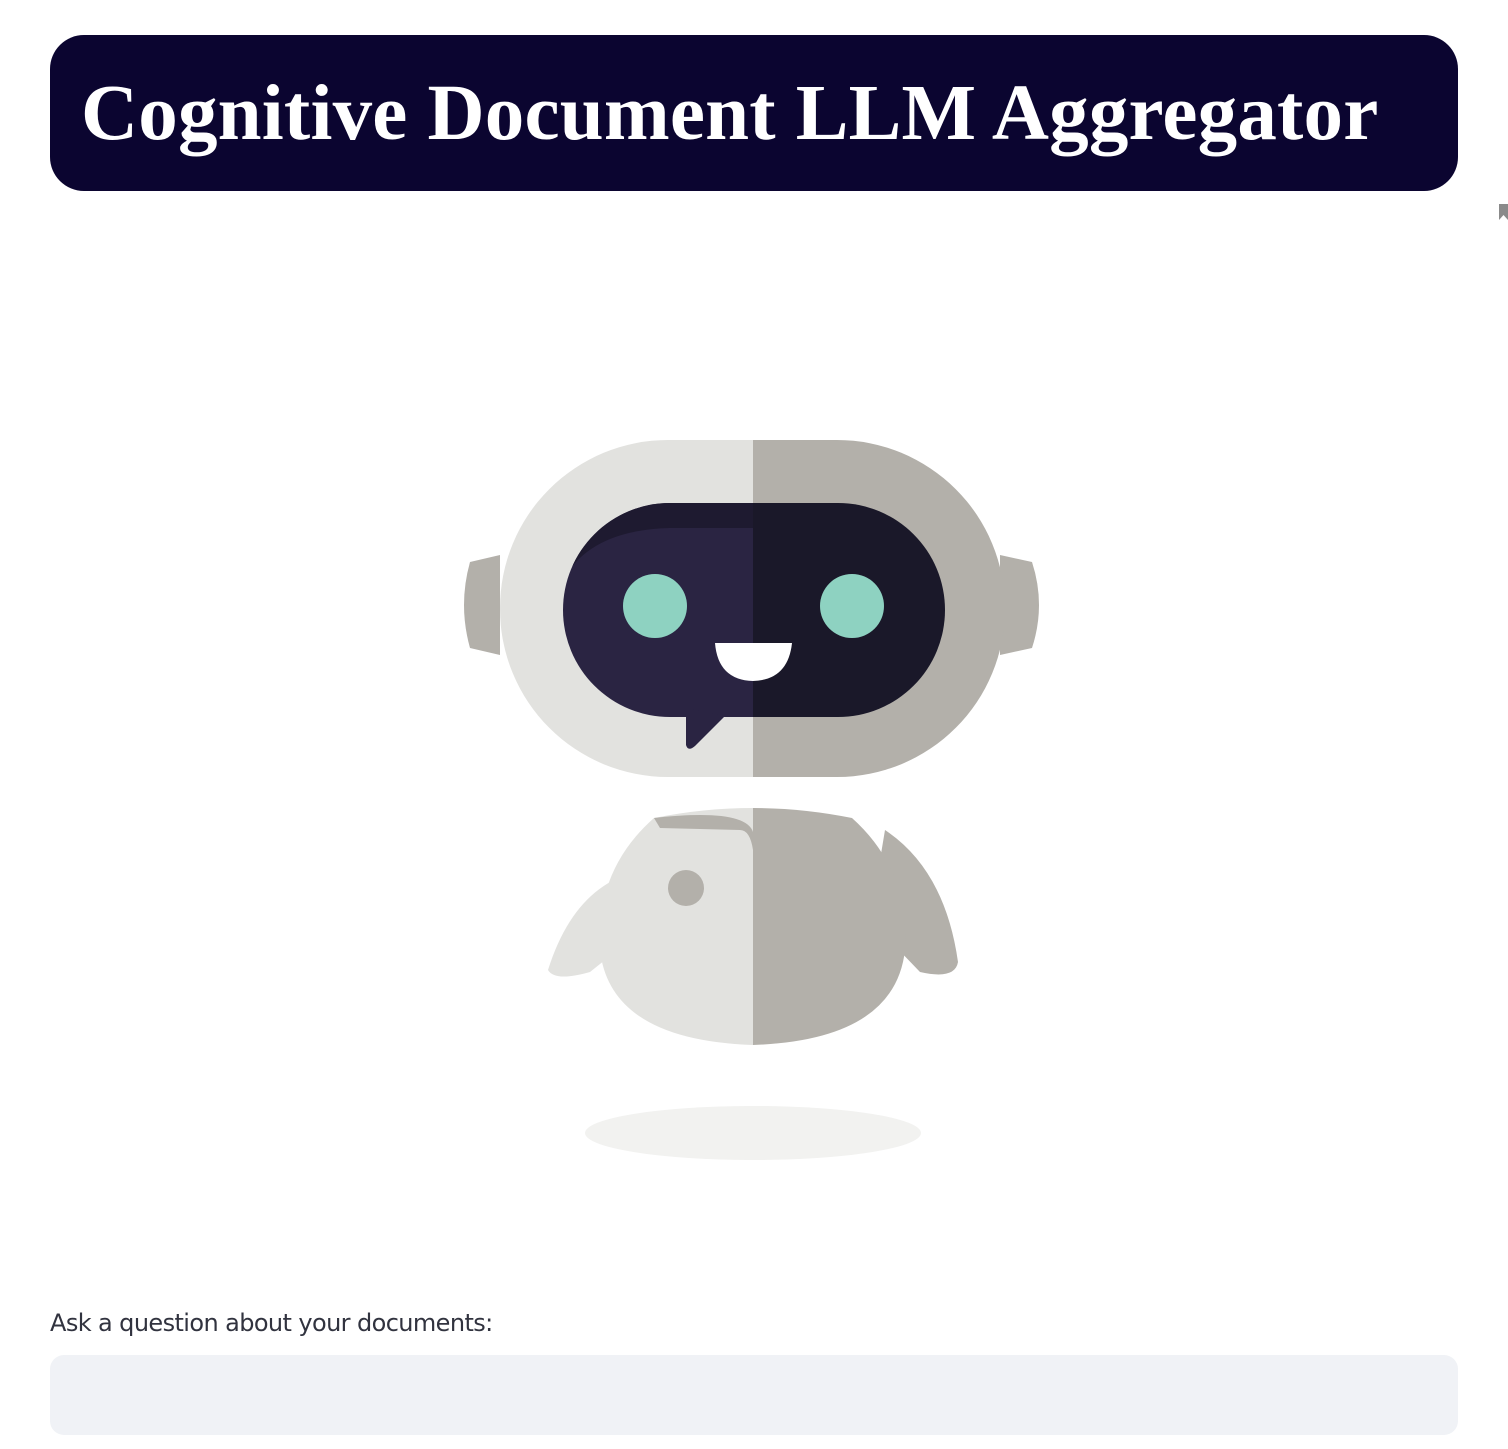 The width and height of the screenshot is (1508, 1449). I want to click on question-input, so click(754, 1395).